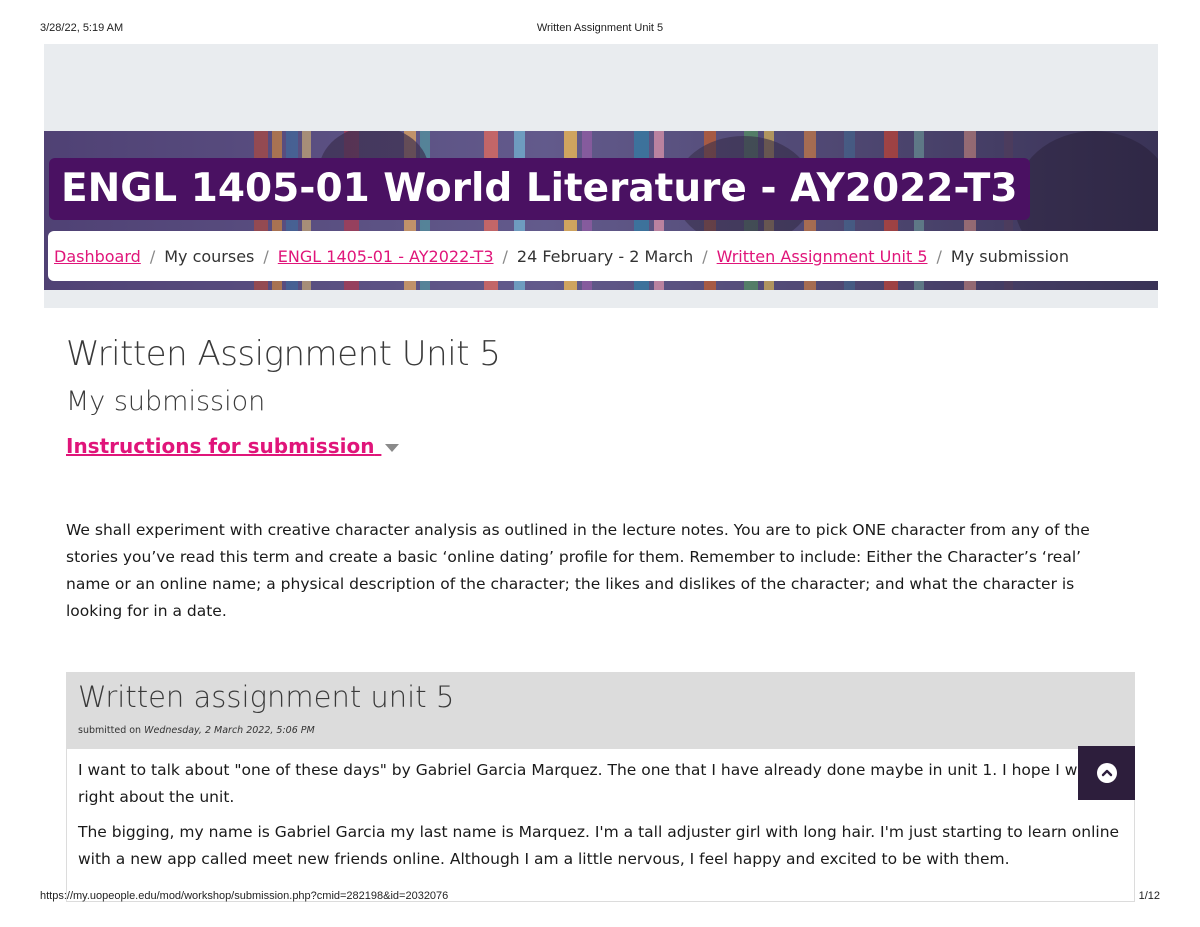  Describe the element at coordinates (601, 88) in the screenshot. I see `header-spacer` at that location.